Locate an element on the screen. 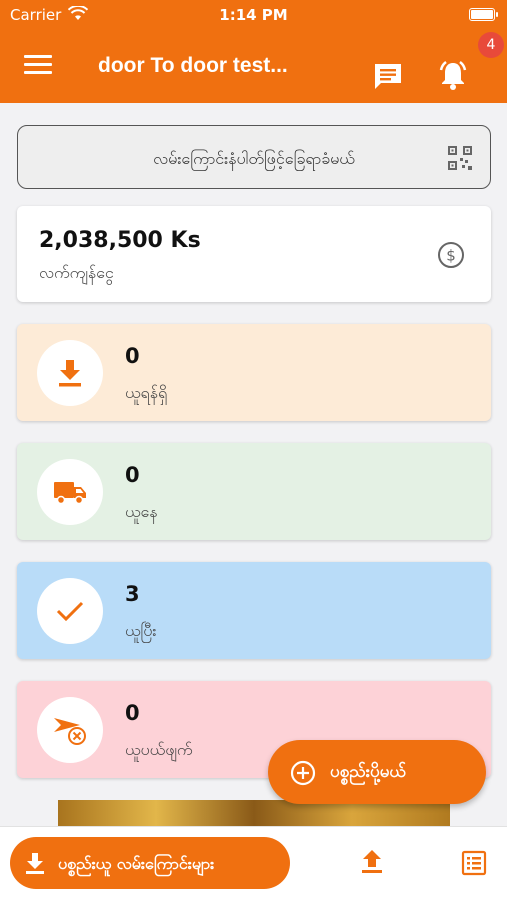 Image resolution: width=507 pixels, height=900 pixels. balance-label: လက်ကျန်ငွေ is located at coordinates (76, 272).